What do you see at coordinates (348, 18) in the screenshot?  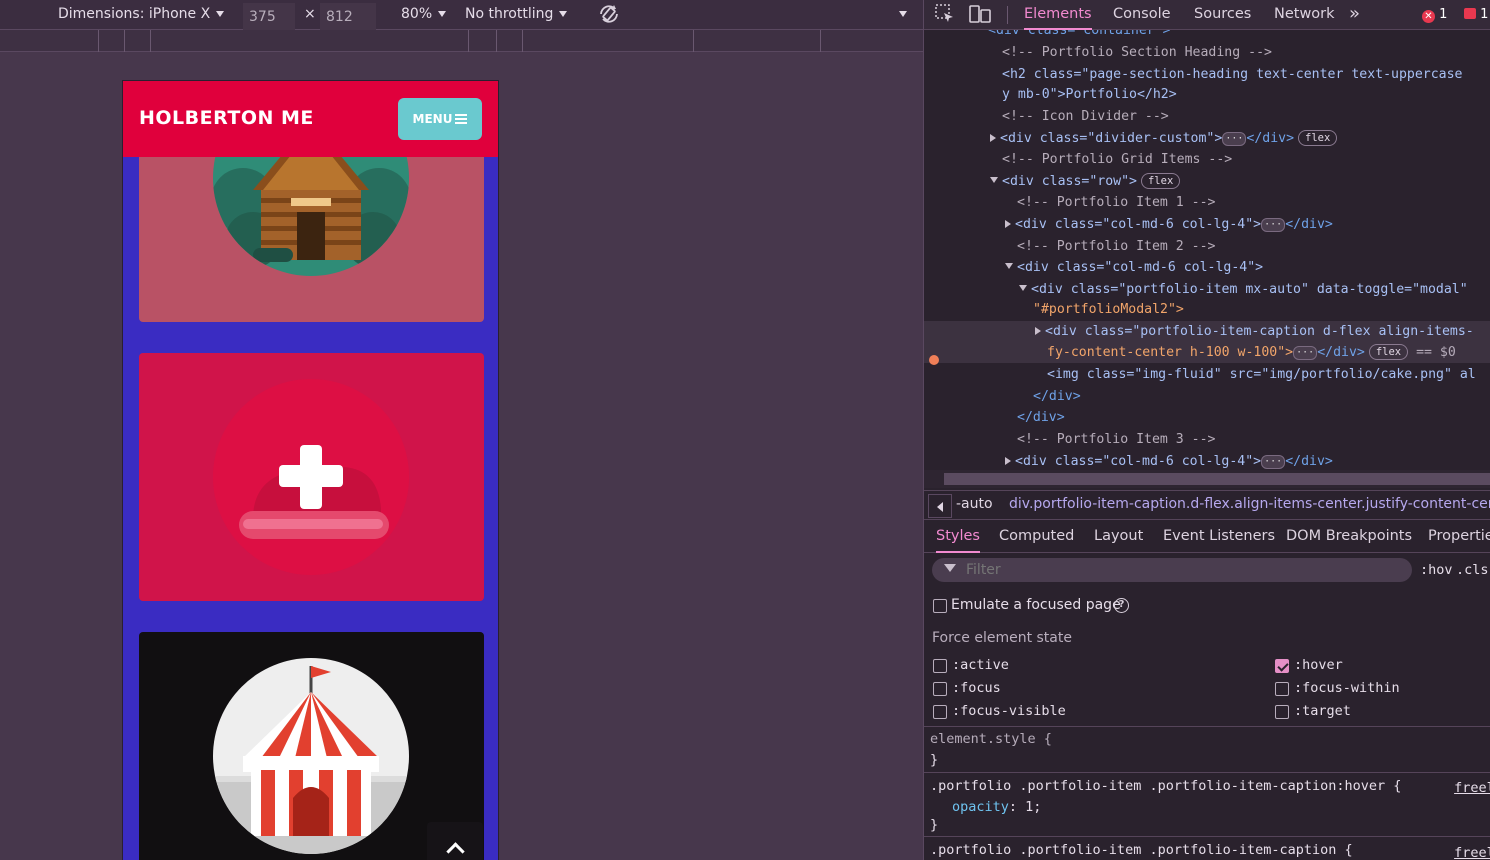 I see `height-input: 812` at bounding box center [348, 18].